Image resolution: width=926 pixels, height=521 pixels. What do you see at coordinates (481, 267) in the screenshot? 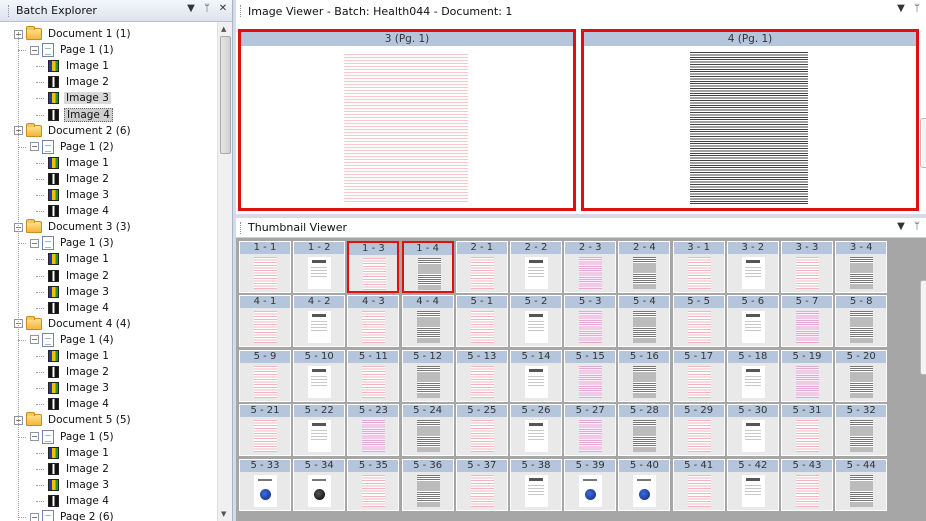
I see `thumbnail-item: 2 - 1` at bounding box center [481, 267].